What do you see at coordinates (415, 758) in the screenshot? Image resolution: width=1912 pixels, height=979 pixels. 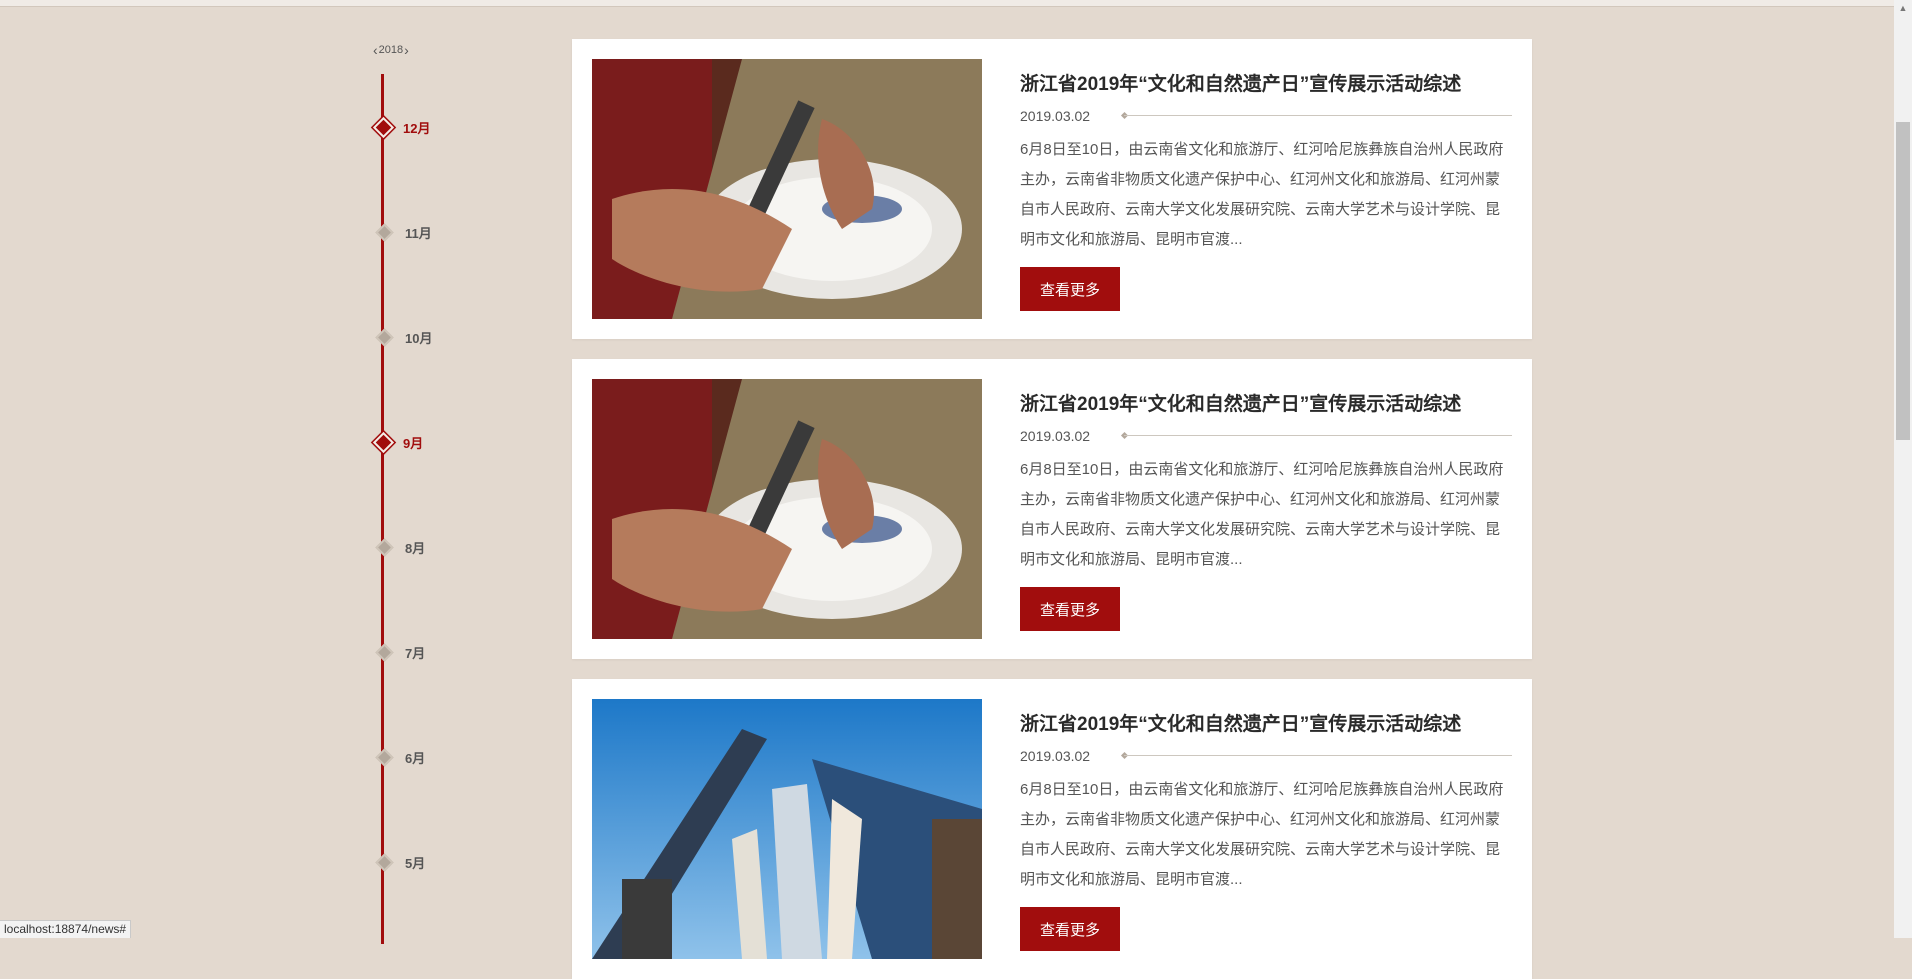 I see `month-label: 6月` at bounding box center [415, 758].